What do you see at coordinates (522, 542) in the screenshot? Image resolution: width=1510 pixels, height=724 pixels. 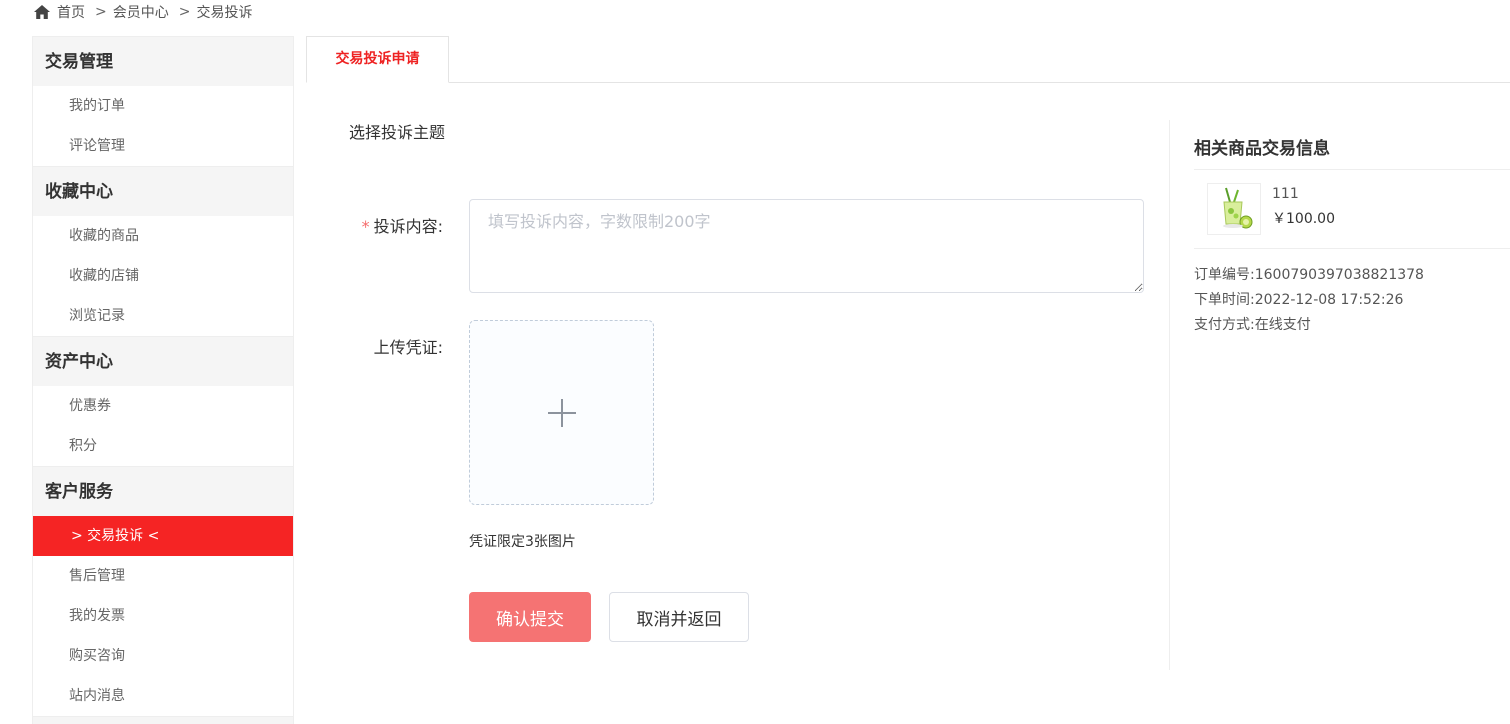 I see `upload-tip: 凭证限定3张图片` at bounding box center [522, 542].